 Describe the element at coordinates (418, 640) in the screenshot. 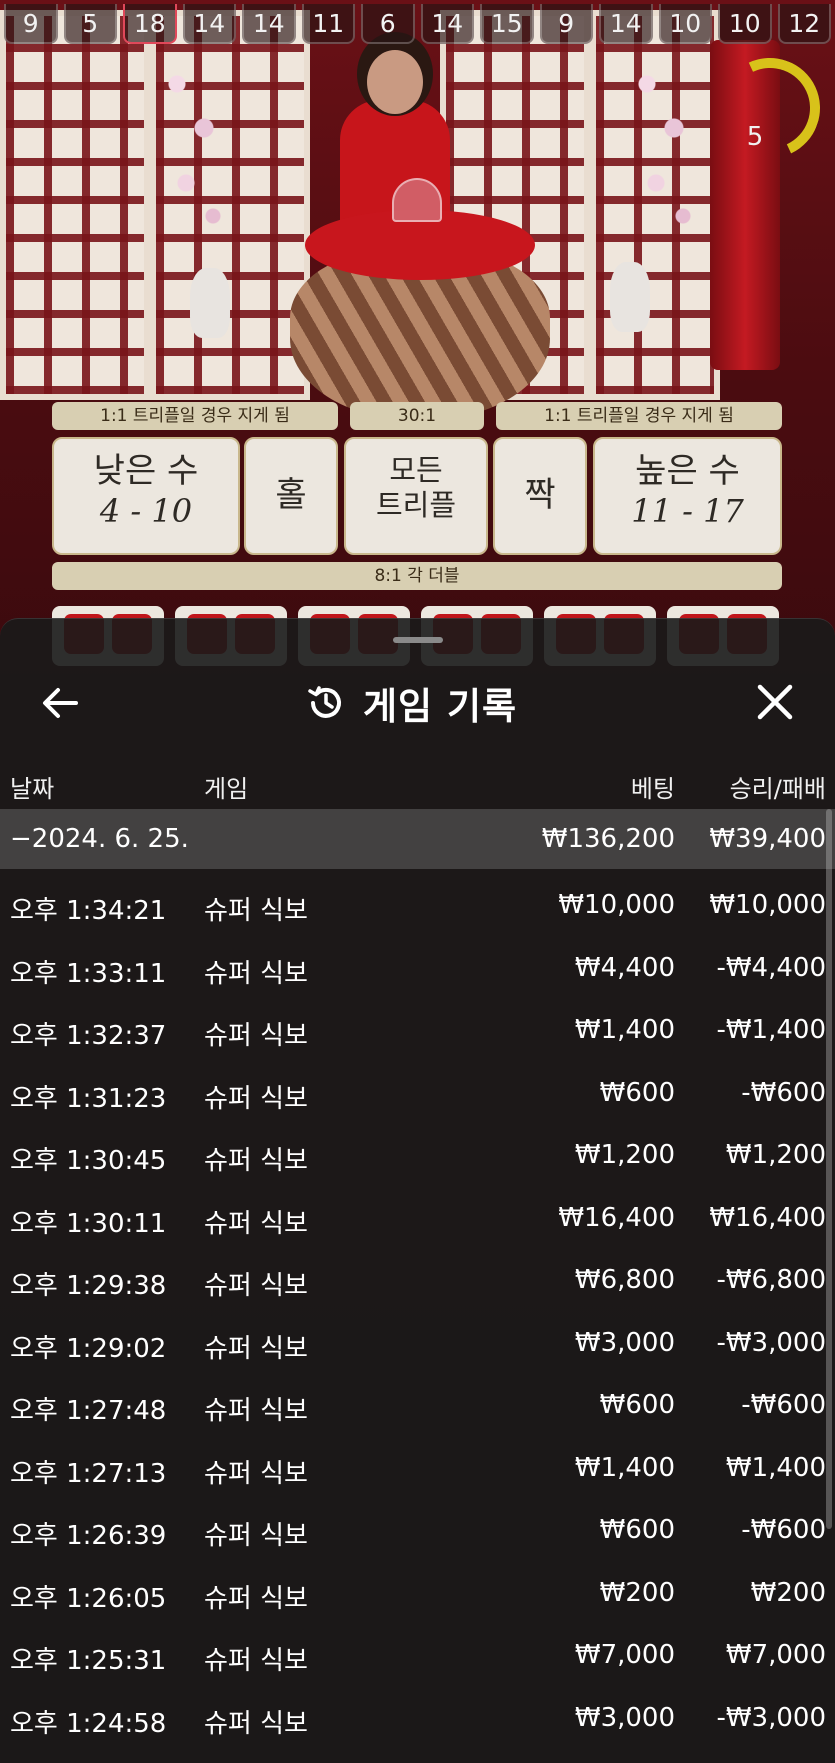

I see `drag-handle` at that location.